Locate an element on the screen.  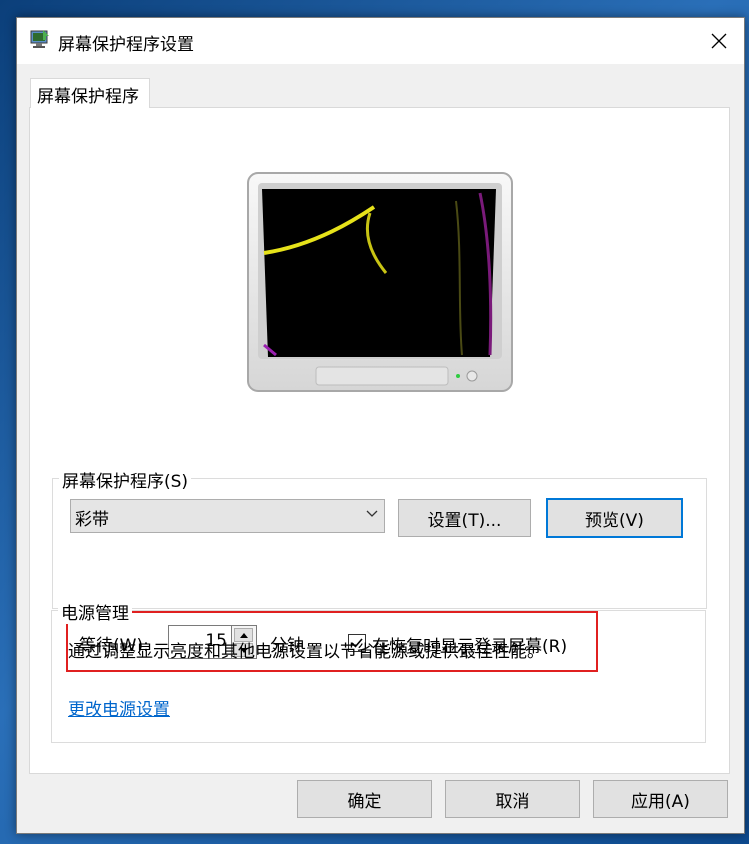
screensaver-select: 彩带 is located at coordinates (227, 516).